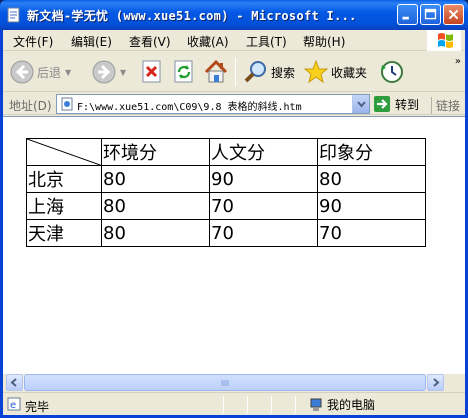 The width and height of the screenshot is (468, 418). I want to click on close-button, so click(453, 14).